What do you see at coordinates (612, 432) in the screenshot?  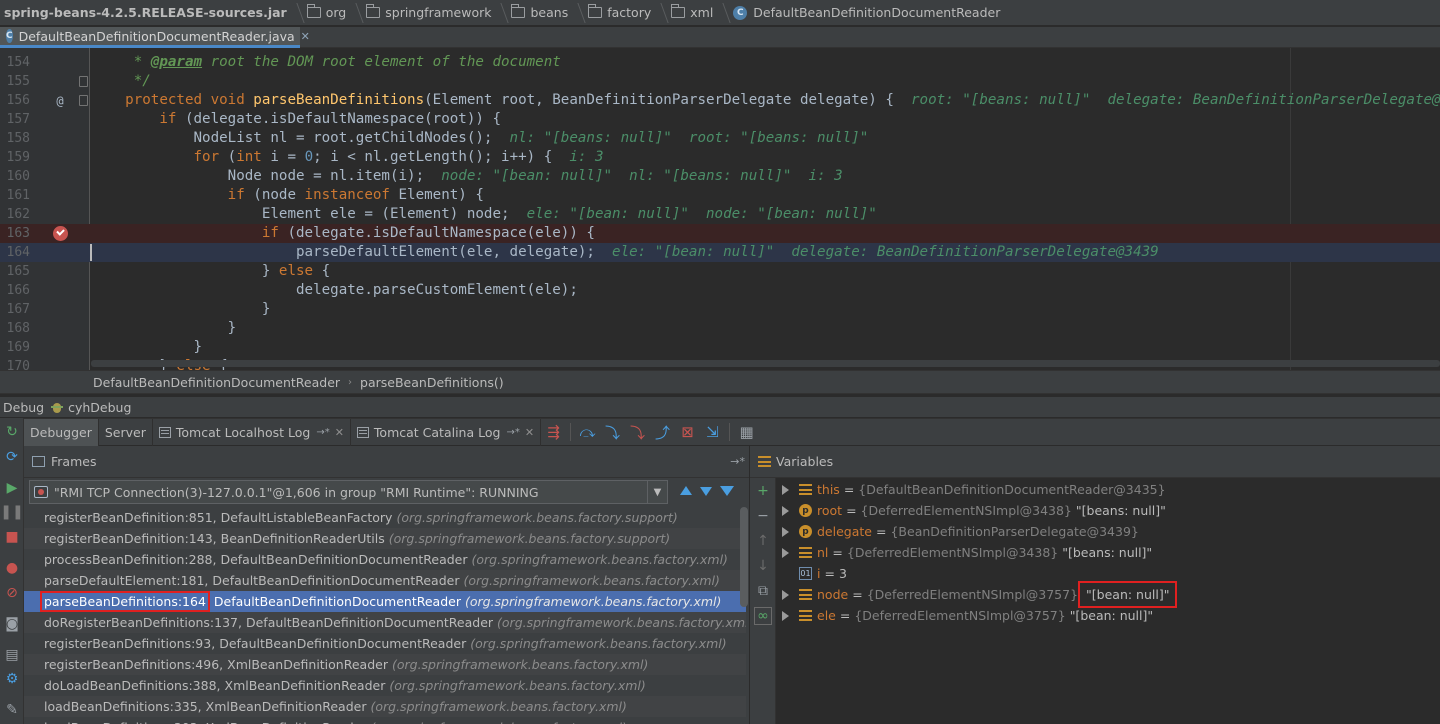 I see `step-into-icon: ⤵` at bounding box center [612, 432].